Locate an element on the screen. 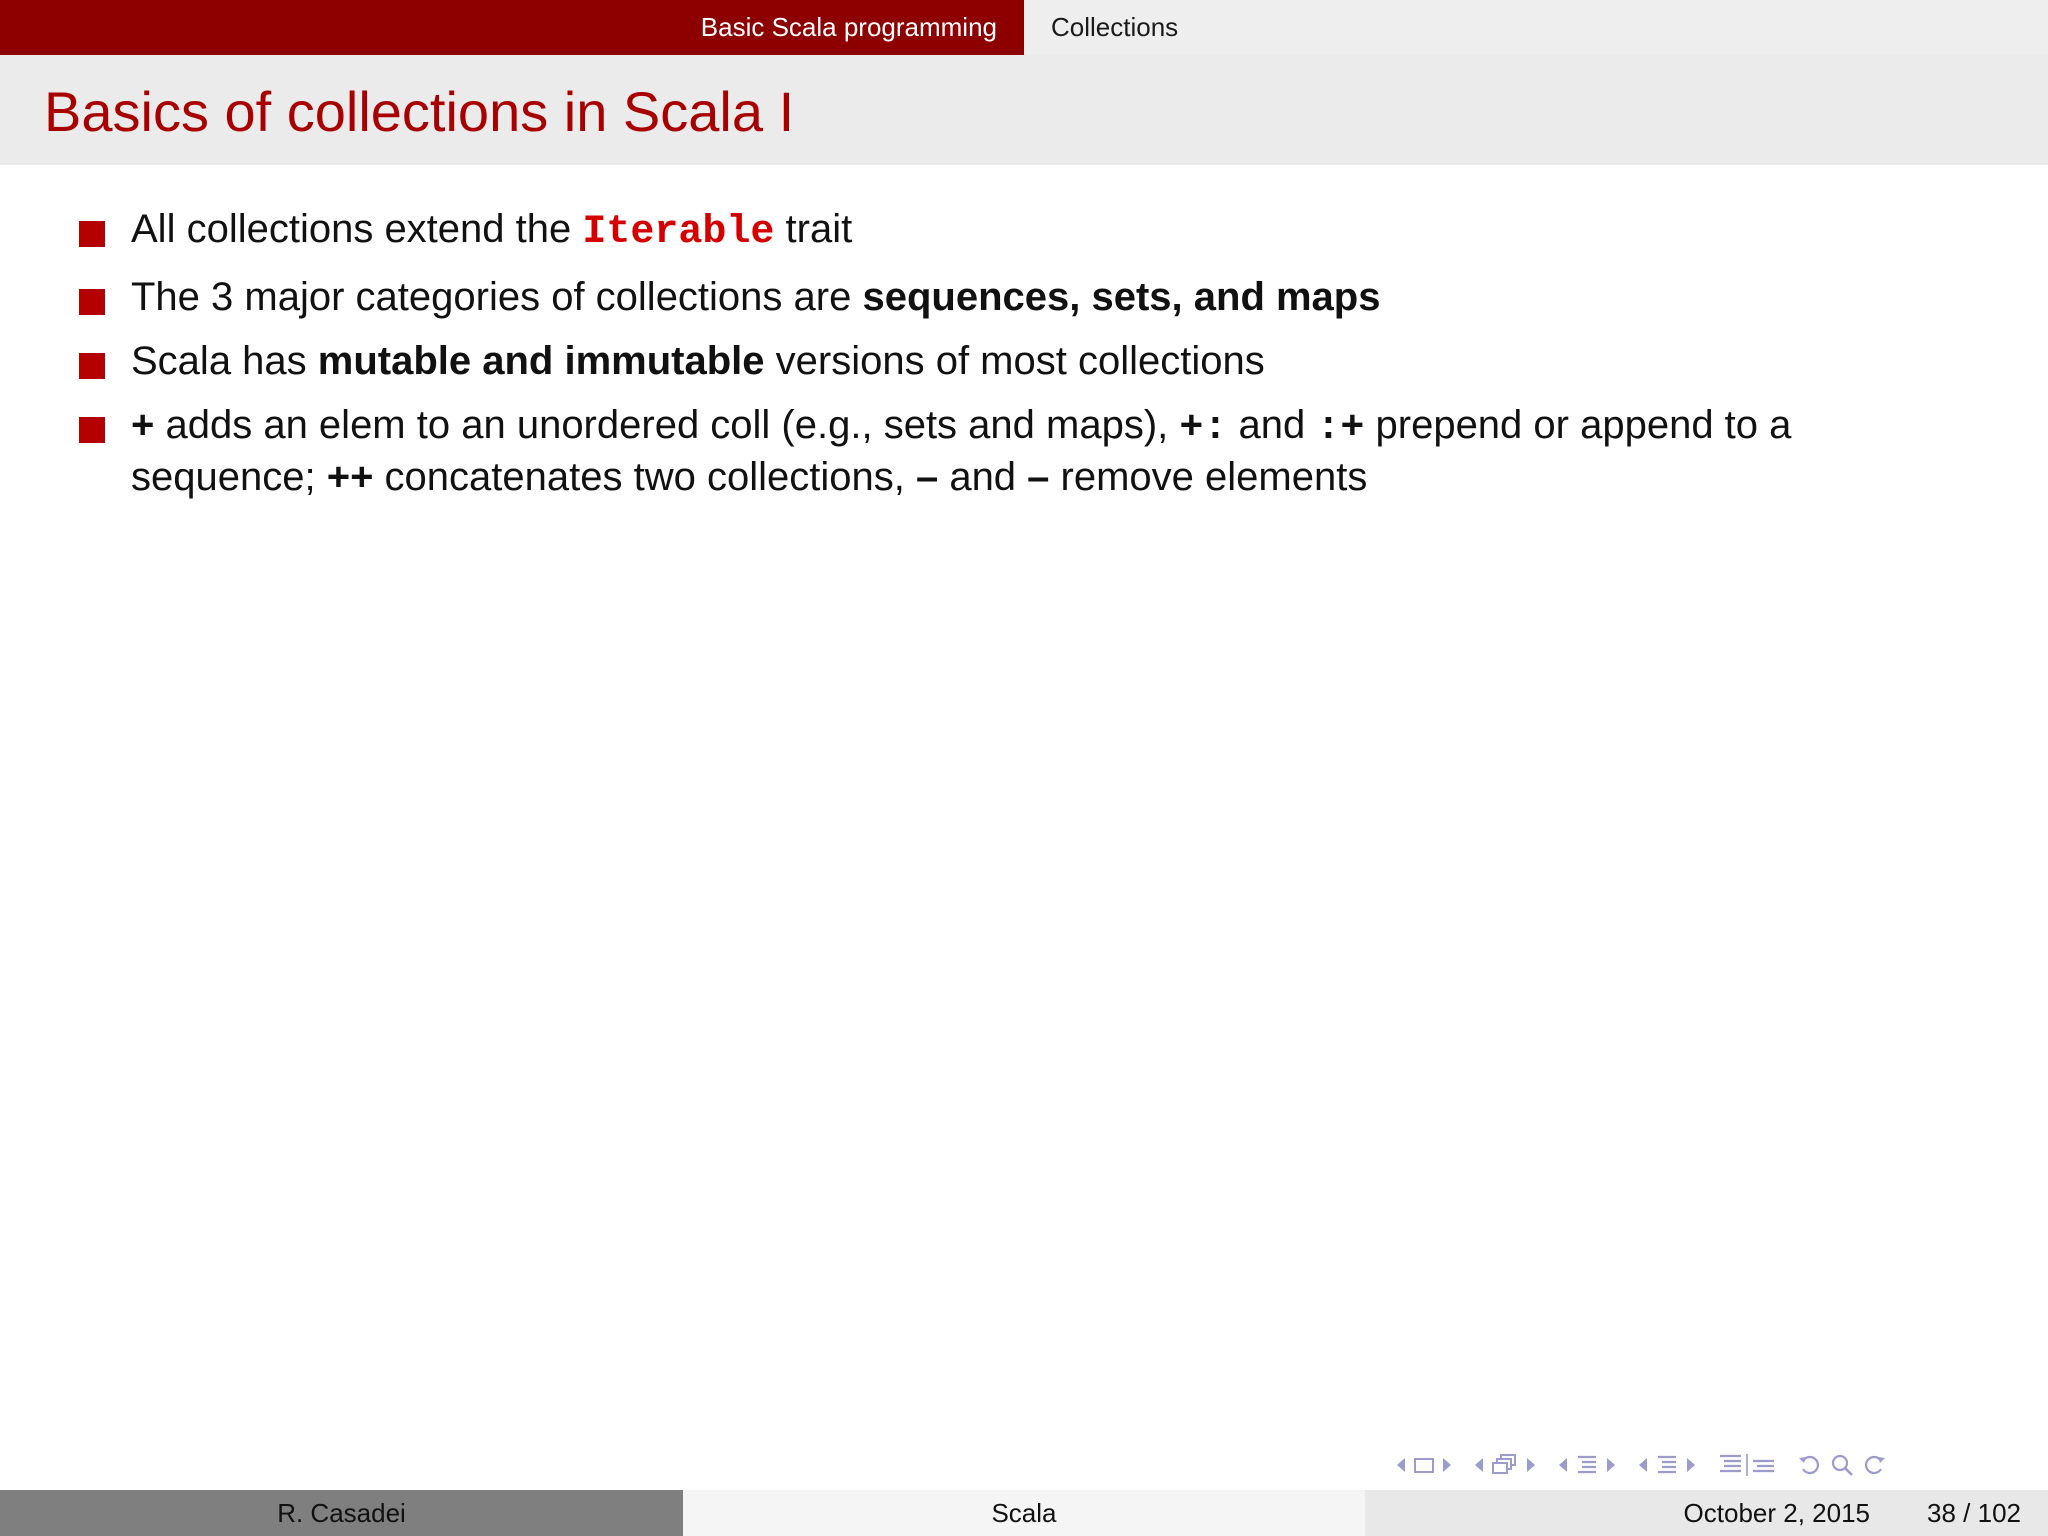 The height and width of the screenshot is (1536, 2048). frame-icon is located at coordinates (1424, 1465).